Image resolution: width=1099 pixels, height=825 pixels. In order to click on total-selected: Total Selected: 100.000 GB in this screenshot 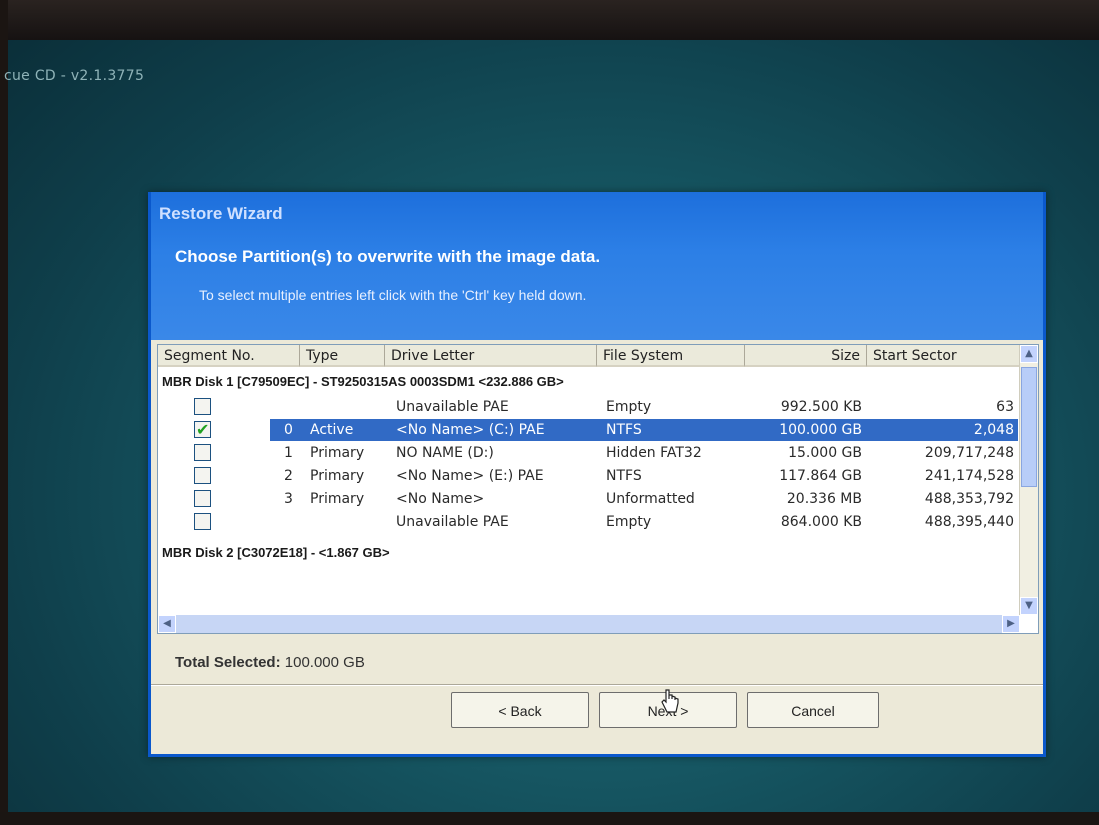, I will do `click(270, 662)`.